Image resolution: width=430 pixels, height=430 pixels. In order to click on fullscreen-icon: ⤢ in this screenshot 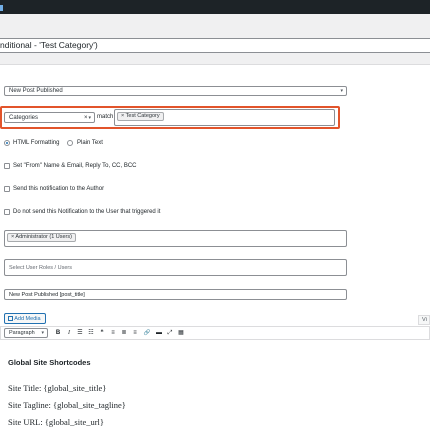, I will do `click(170, 333)`.